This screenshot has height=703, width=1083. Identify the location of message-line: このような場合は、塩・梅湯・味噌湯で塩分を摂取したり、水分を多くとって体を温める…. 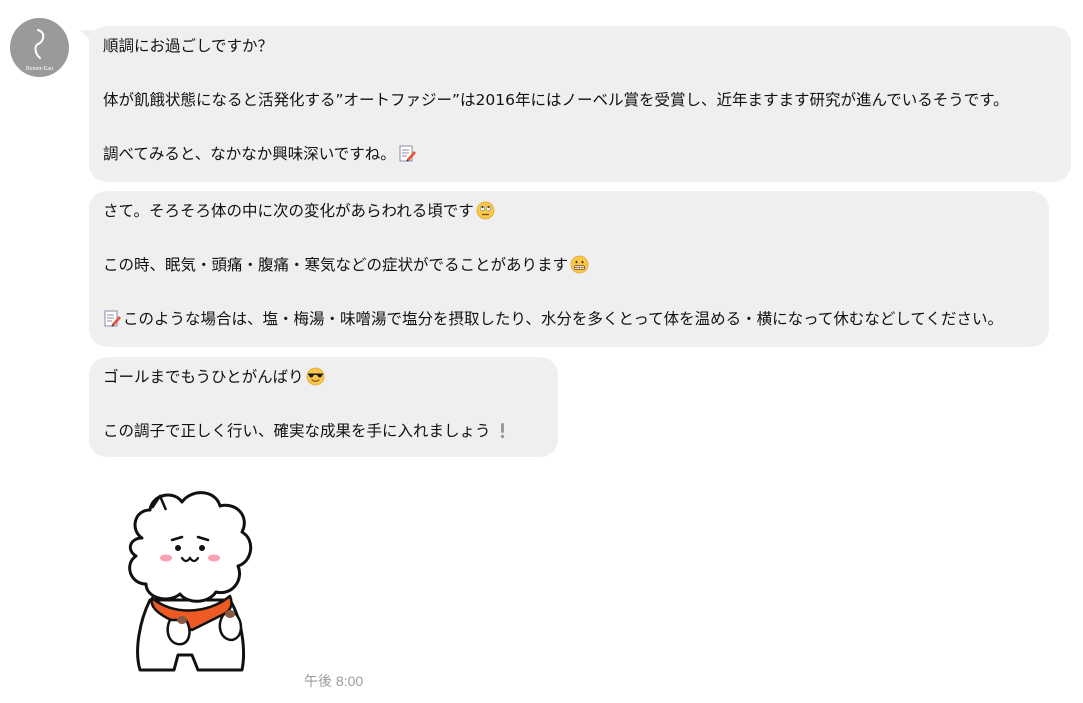
(563, 319).